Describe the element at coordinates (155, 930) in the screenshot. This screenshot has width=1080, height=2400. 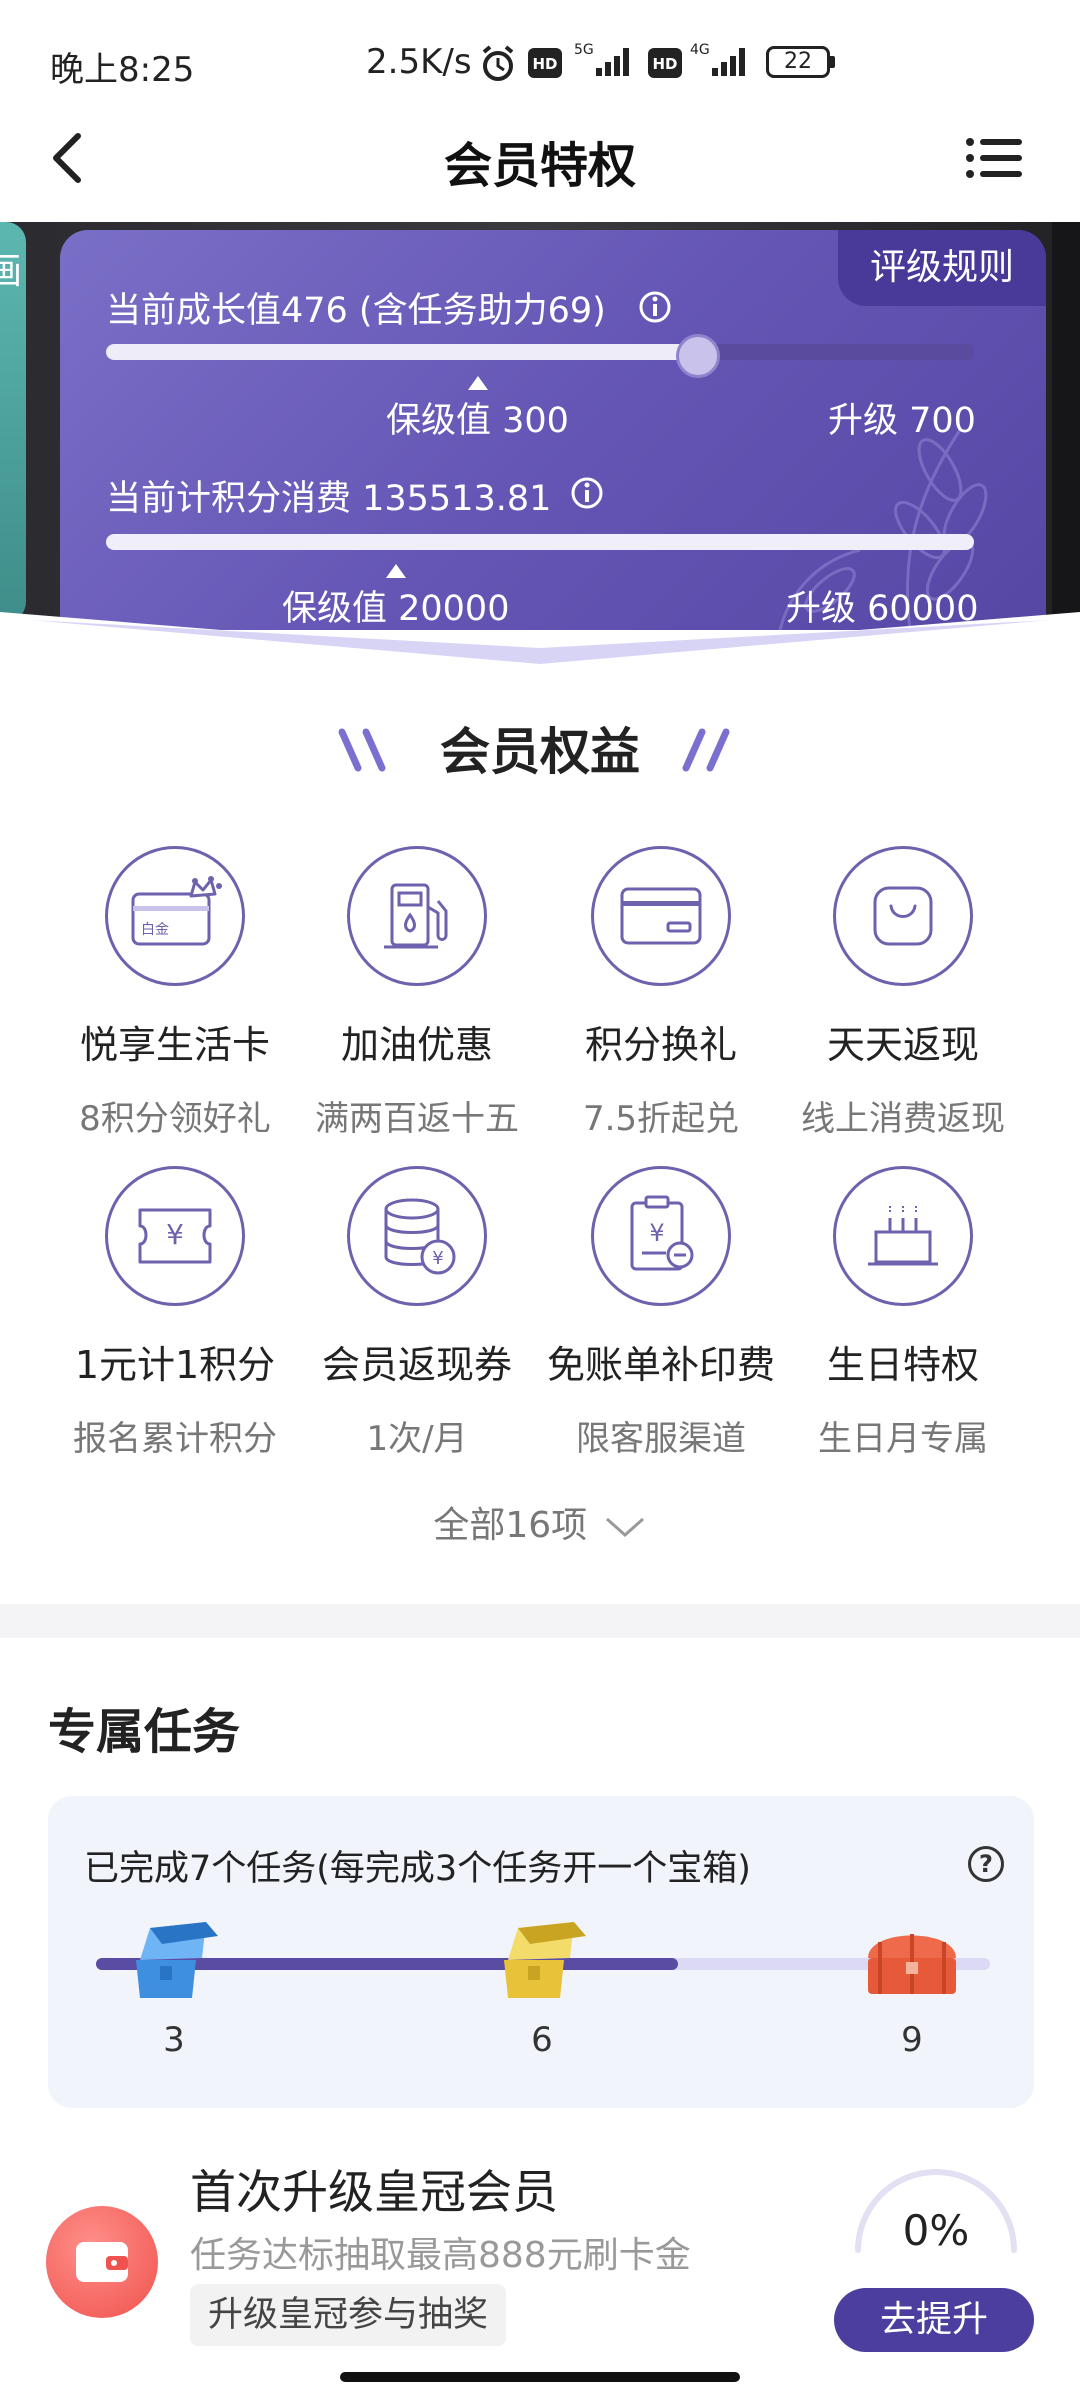
I see `card-label-text: 白金` at that location.